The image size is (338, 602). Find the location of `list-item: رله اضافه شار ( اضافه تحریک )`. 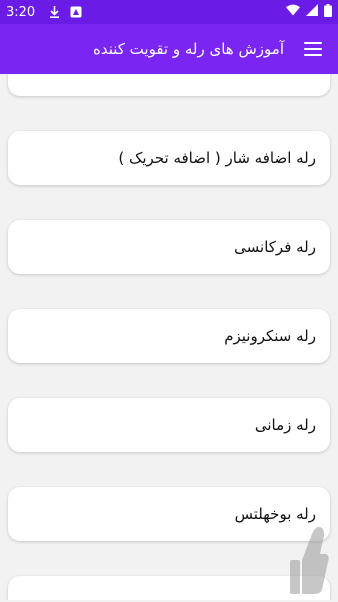

list-item: رله اضافه شار ( اضافه تحریک ) is located at coordinates (169, 158).